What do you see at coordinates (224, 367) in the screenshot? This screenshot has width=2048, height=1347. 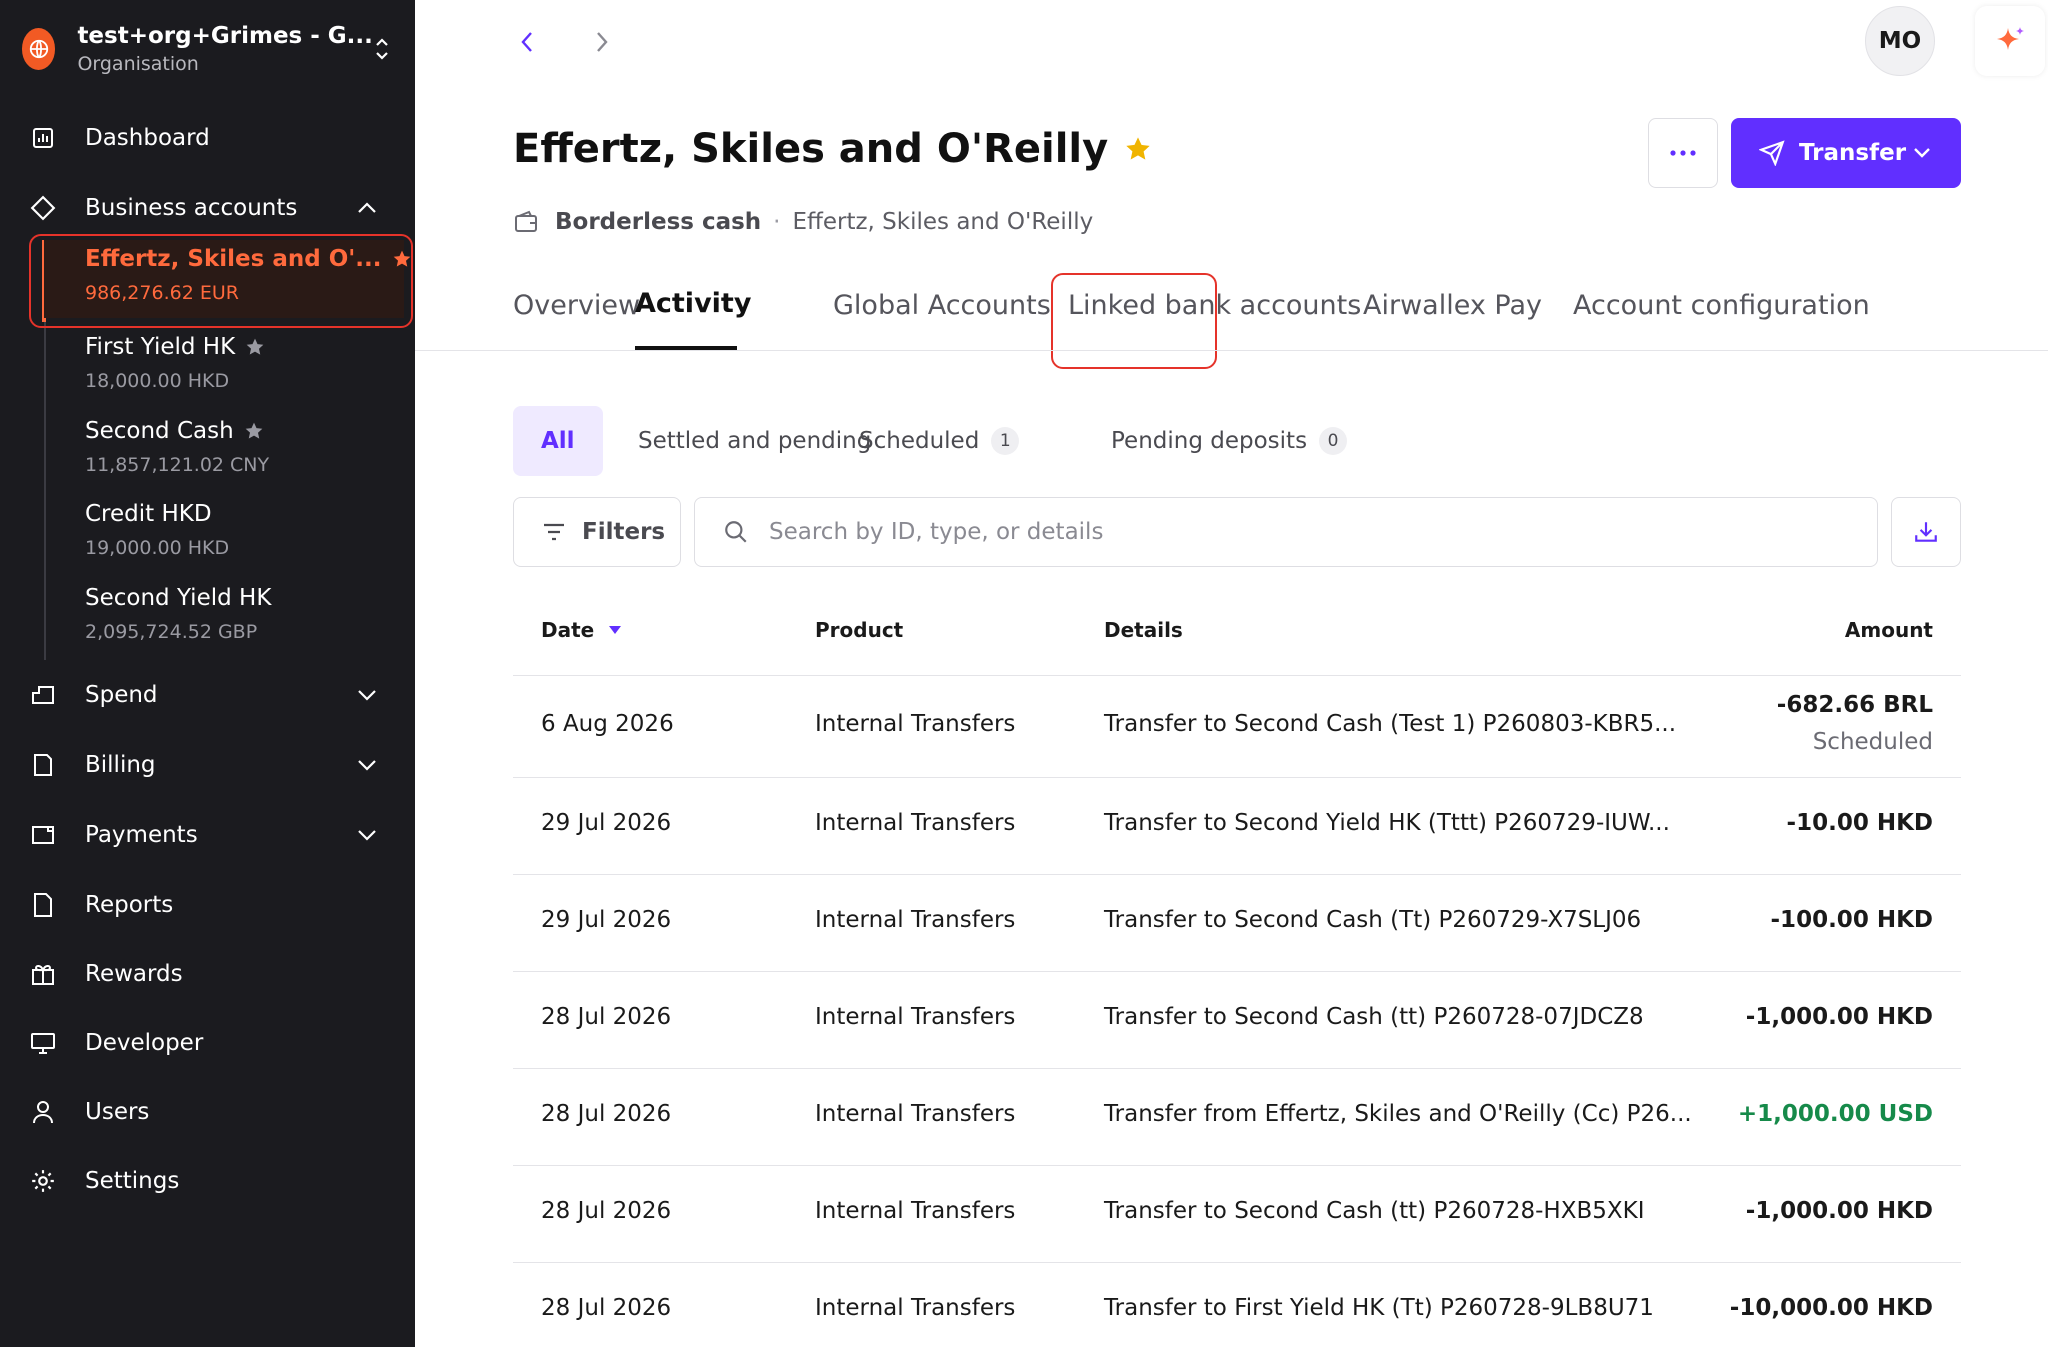 I see `account-item-first-yield: First Yield HK 18,000.00 HKD` at bounding box center [224, 367].